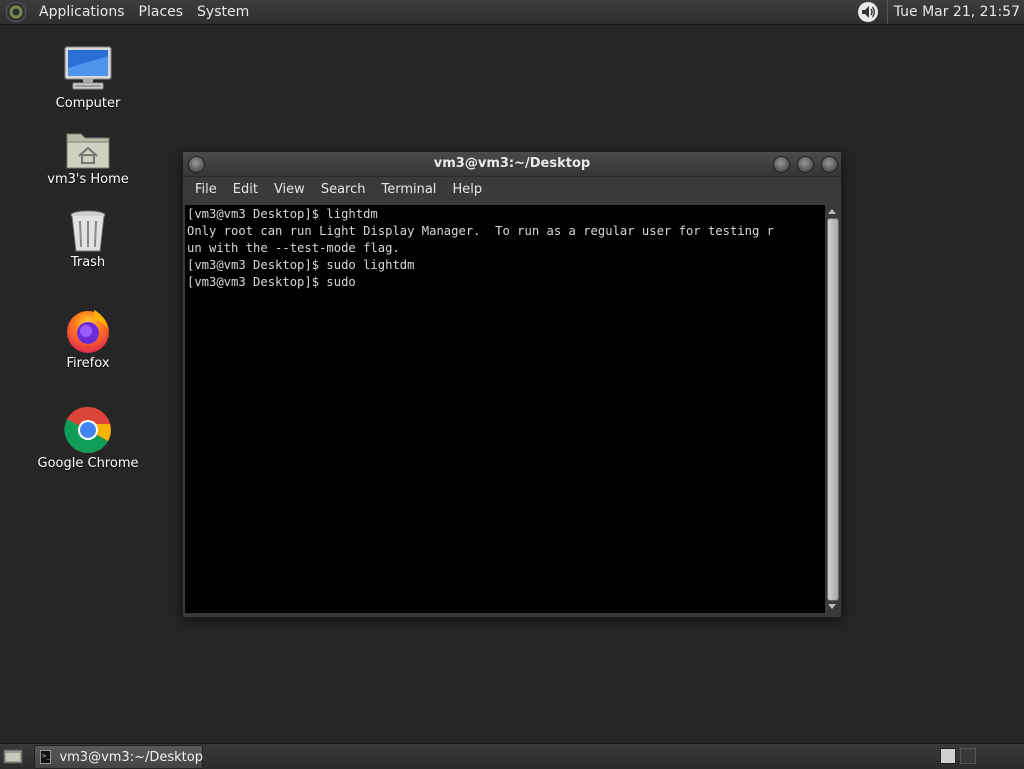  Describe the element at coordinates (206, 190) in the screenshot. I see `menu-file: File` at that location.